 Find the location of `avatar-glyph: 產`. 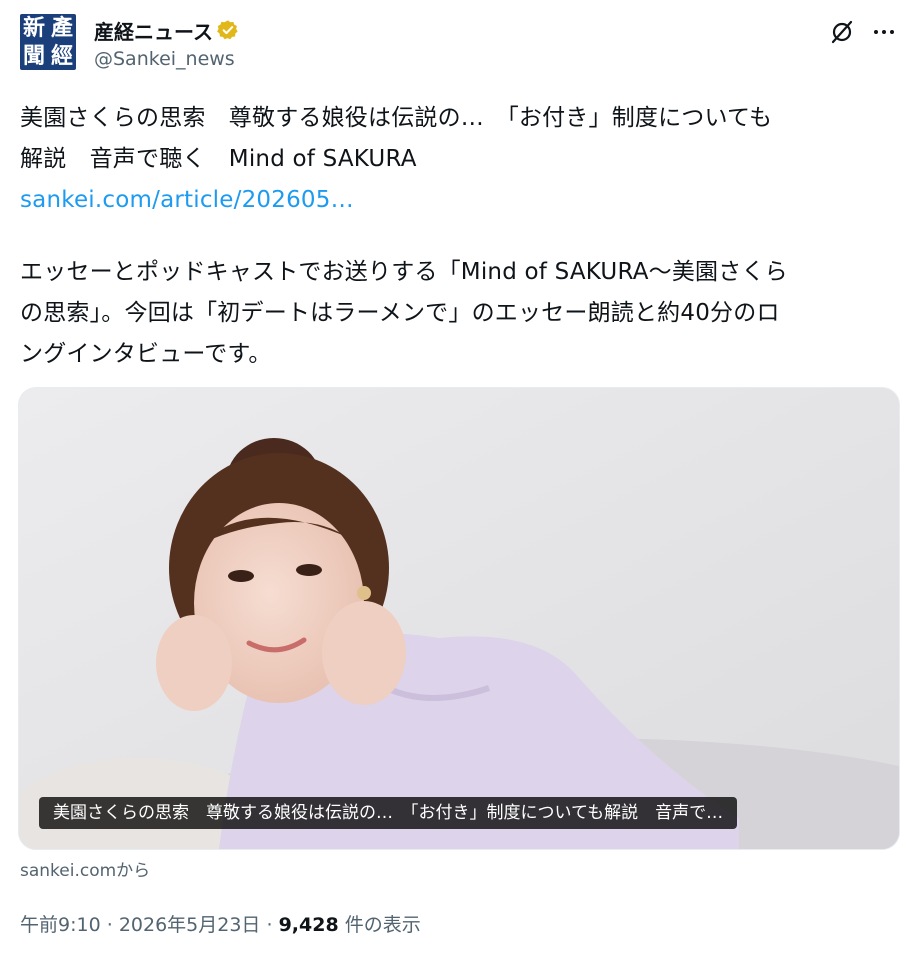

avatar-glyph: 產 is located at coordinates (61, 28).